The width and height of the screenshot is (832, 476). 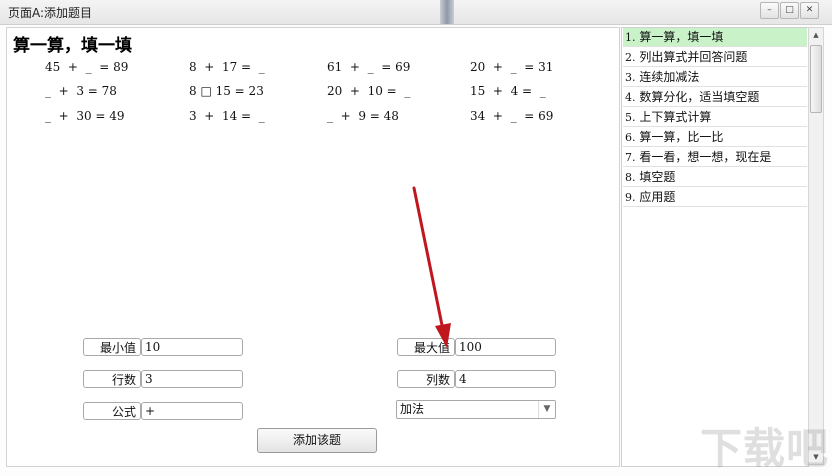 I want to click on arrow-shaft, so click(x=428, y=259).